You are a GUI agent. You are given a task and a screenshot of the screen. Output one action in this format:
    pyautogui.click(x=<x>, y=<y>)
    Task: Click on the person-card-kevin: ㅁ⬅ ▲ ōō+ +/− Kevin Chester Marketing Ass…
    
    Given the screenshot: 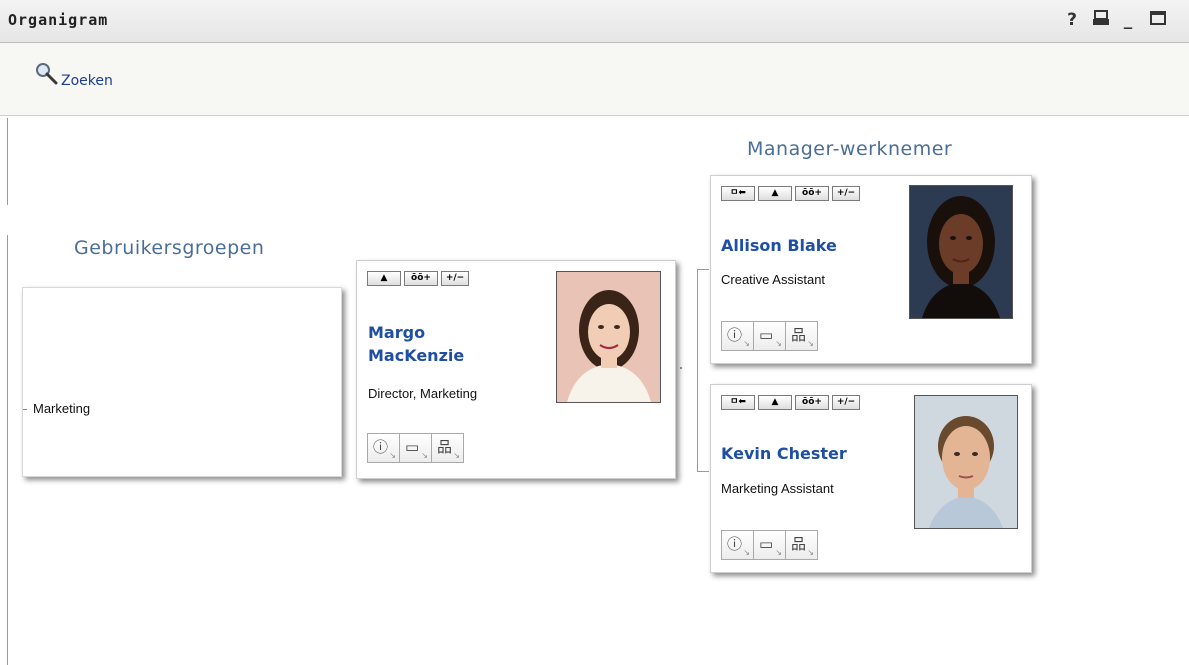 What is the action you would take?
    pyautogui.click(x=871, y=478)
    